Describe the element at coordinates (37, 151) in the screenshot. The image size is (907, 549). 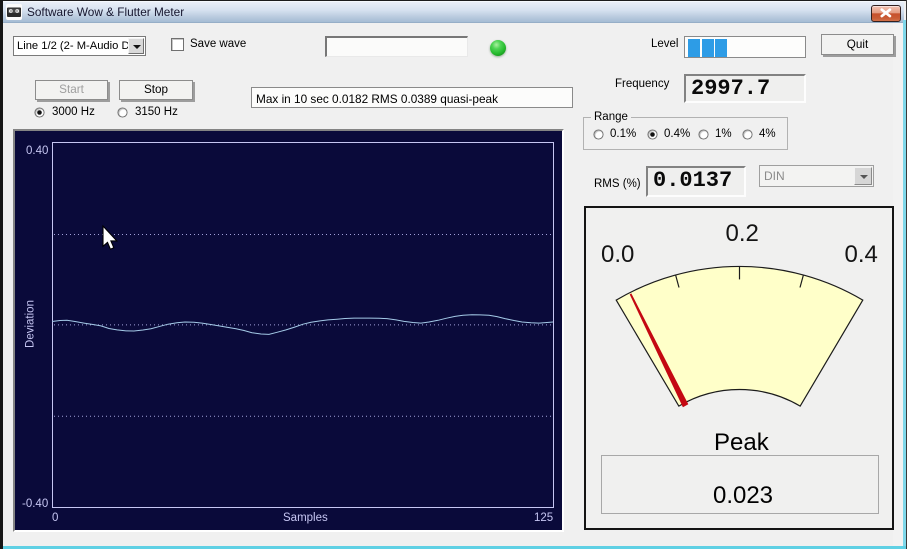
I see `svg-text: 0.40` at that location.